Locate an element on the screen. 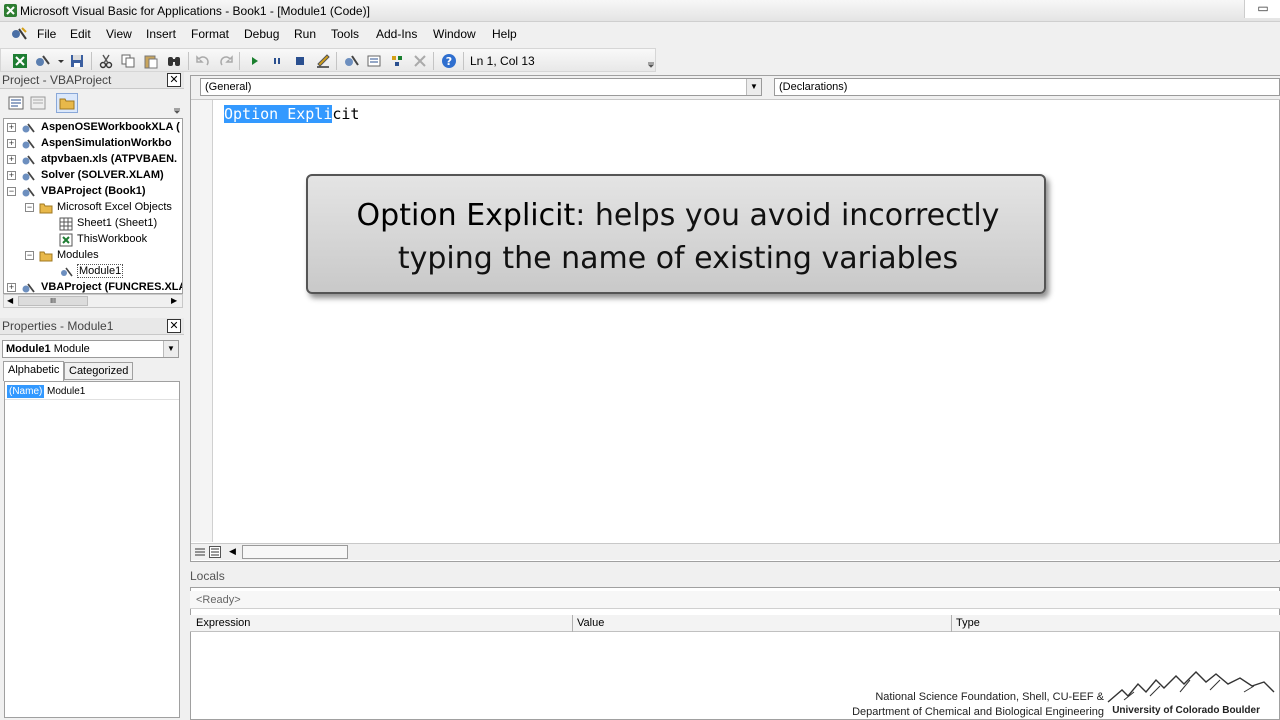  tree-item-label: Modules is located at coordinates (78, 255).